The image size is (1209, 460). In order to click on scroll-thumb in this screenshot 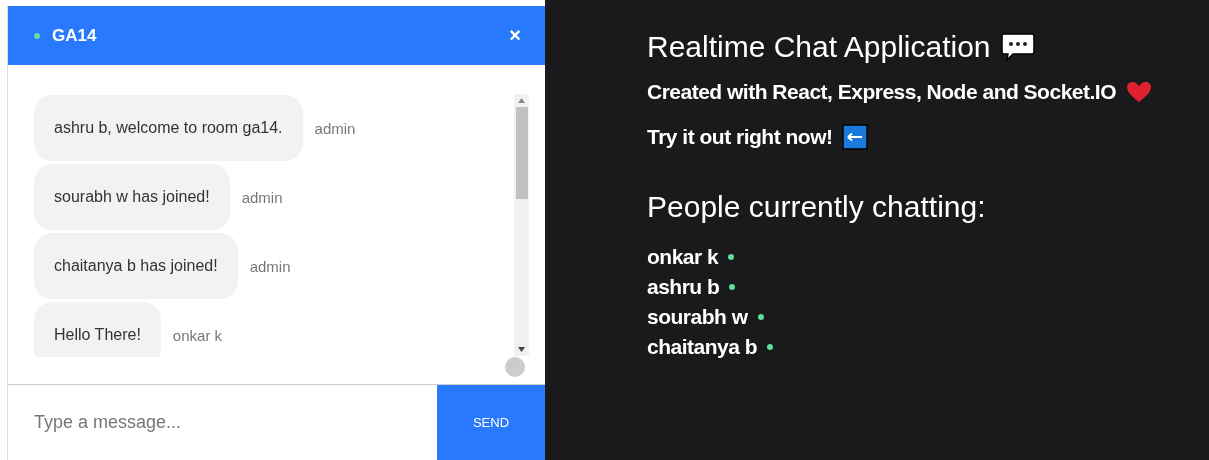, I will do `click(521, 153)`.